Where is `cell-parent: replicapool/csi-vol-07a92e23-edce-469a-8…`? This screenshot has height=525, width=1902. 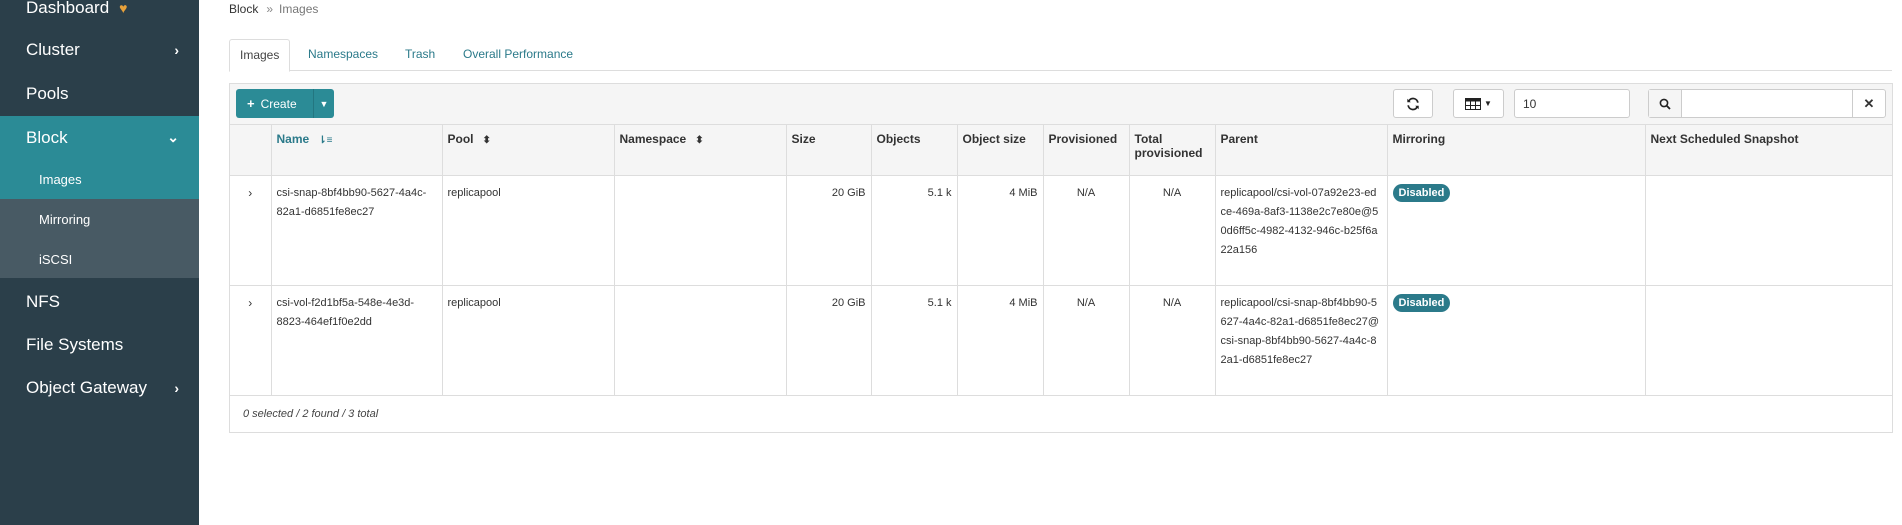 cell-parent: replicapool/csi-vol-07a92e23-edce-469a-8… is located at coordinates (1301, 230).